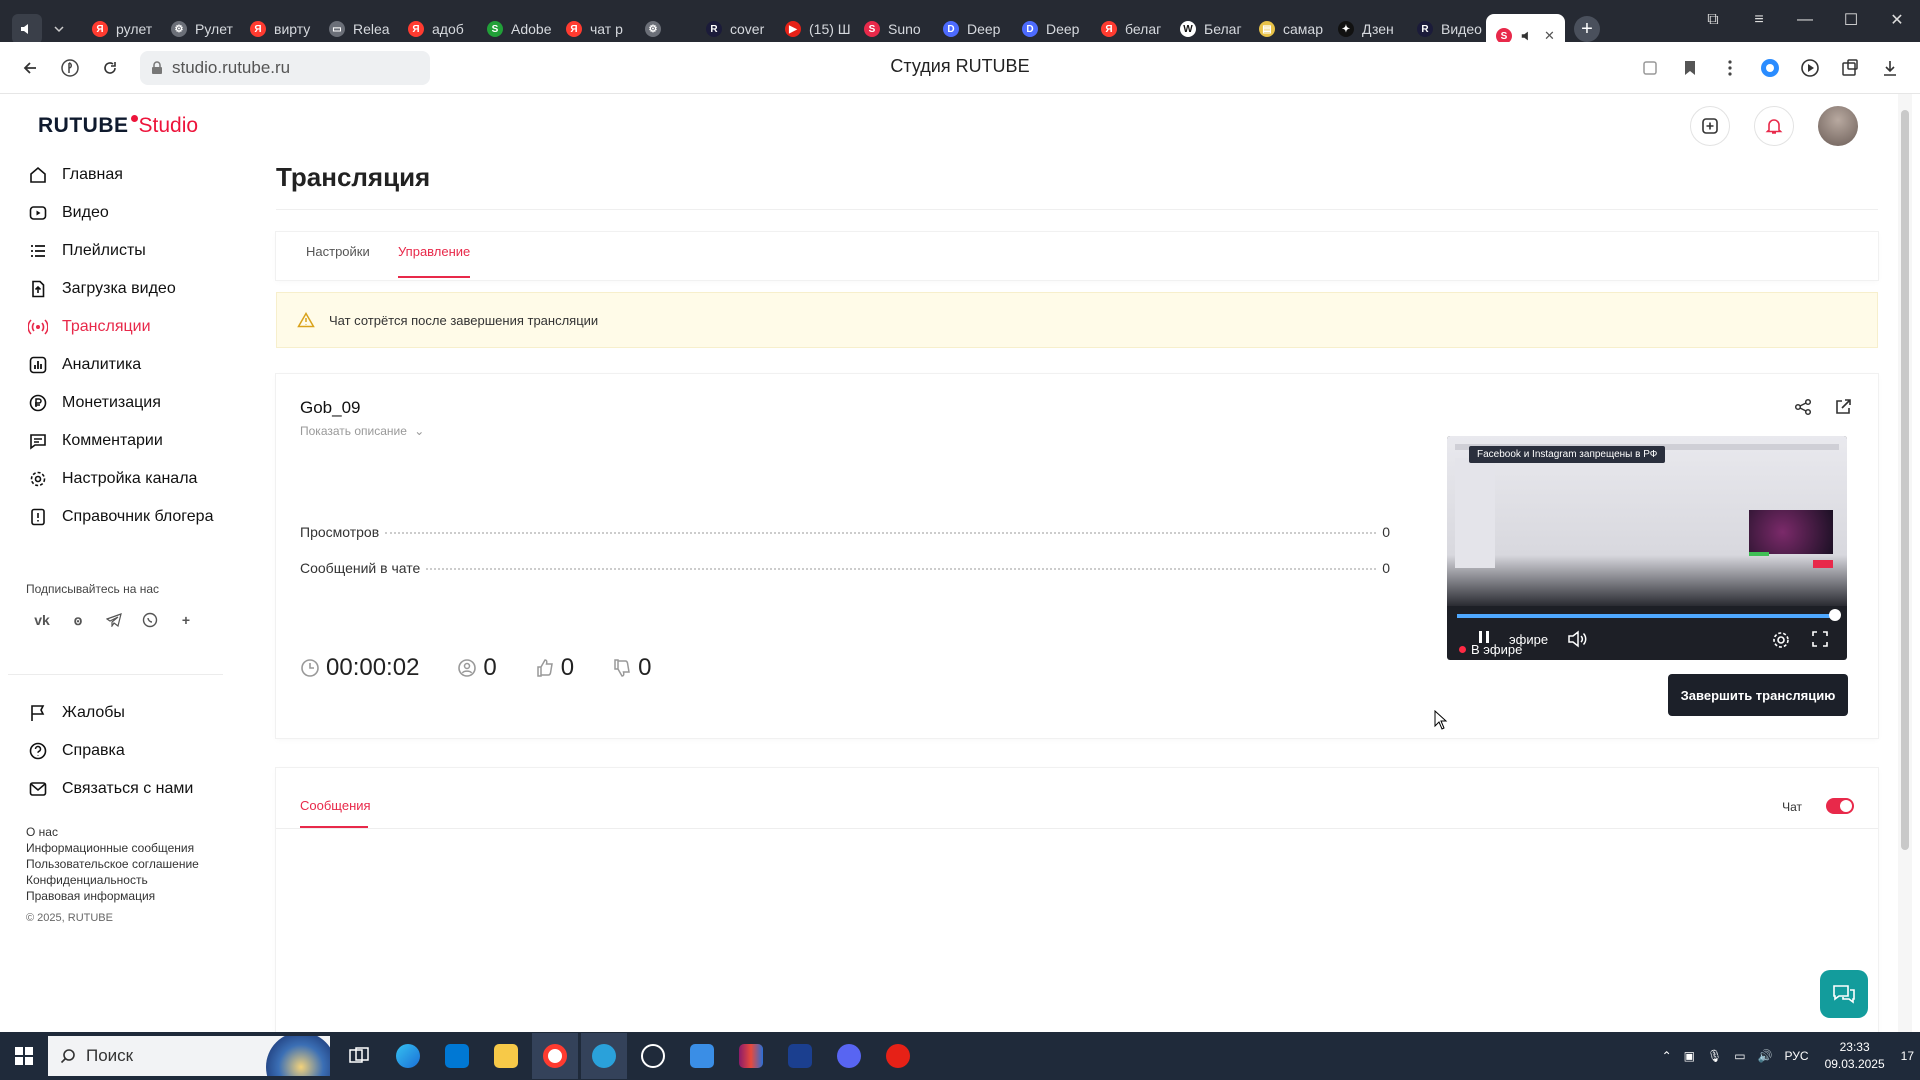  What do you see at coordinates (118, 126) in the screenshot?
I see `rutube-studio-logo: RUTUBE Studio` at bounding box center [118, 126].